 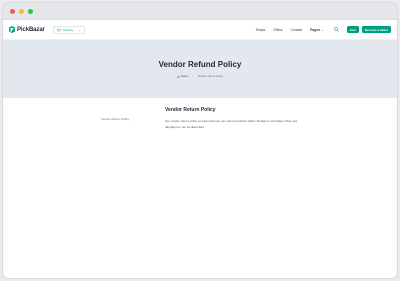 I want to click on nav-pages: Pages ⌄, so click(x=317, y=30).